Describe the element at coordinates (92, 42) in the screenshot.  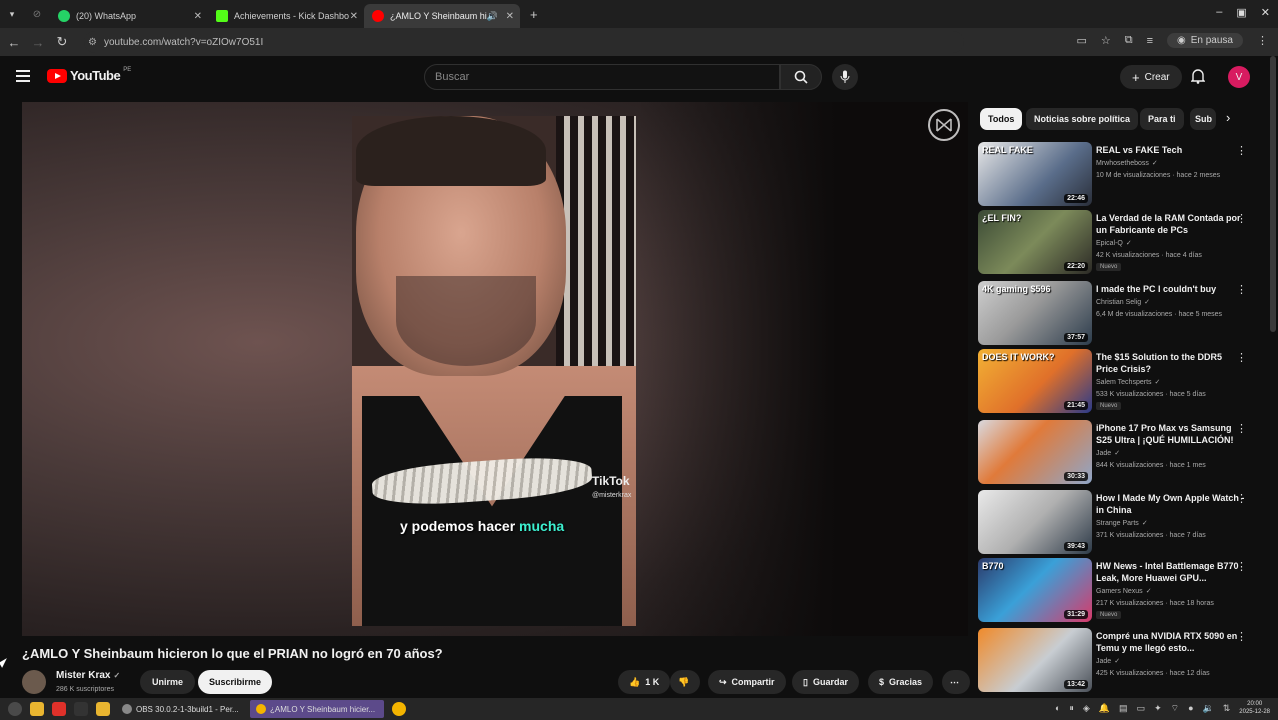
I see `site-info-icon: ⚙` at that location.